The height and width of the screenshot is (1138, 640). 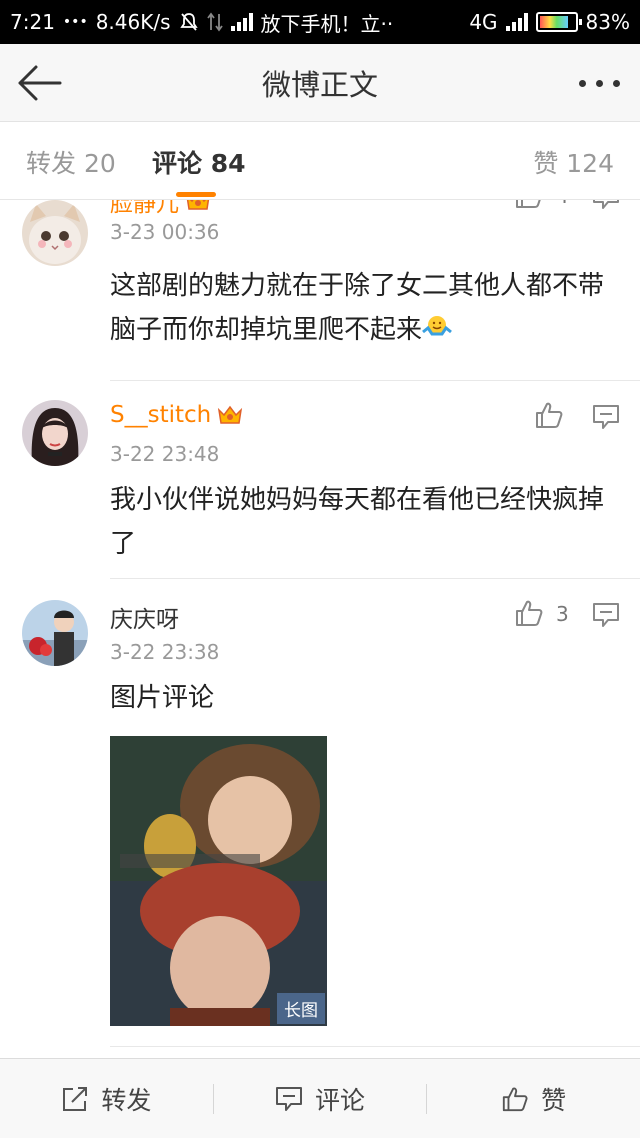 What do you see at coordinates (573, 162) in the screenshot?
I see `tab-like: 赞 124` at bounding box center [573, 162].